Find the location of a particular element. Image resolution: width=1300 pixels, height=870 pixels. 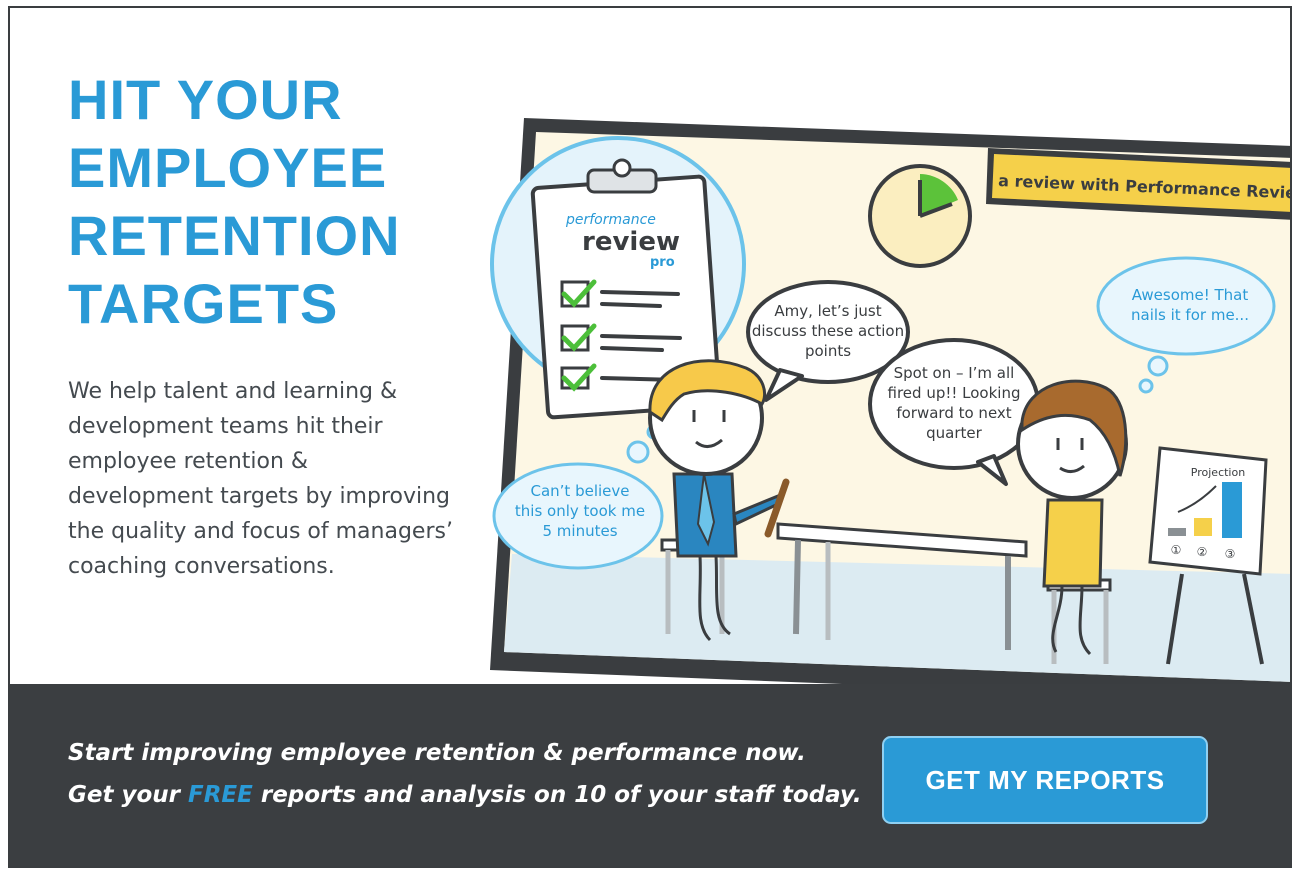

clipboard-script: performance is located at coordinates (610, 220).